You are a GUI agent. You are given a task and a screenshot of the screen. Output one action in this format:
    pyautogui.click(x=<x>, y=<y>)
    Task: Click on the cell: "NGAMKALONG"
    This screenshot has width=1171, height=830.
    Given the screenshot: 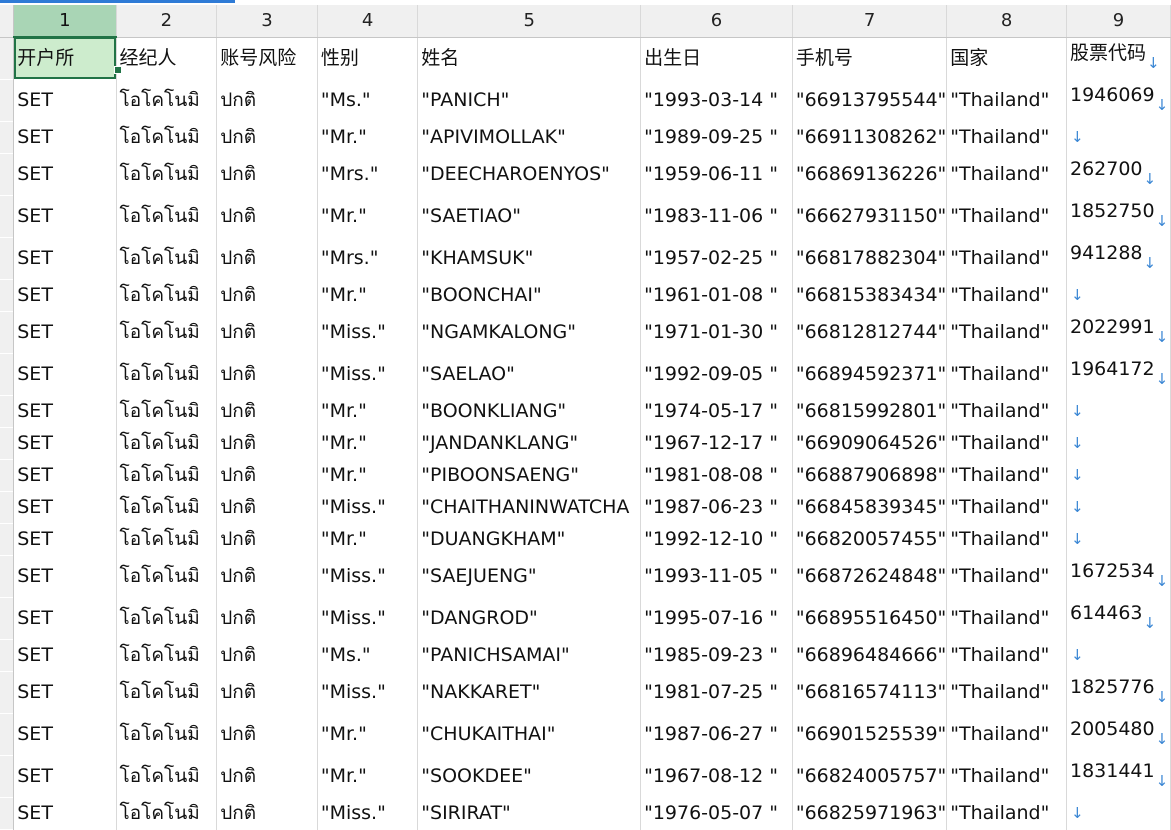 What is the action you would take?
    pyautogui.click(x=529, y=332)
    